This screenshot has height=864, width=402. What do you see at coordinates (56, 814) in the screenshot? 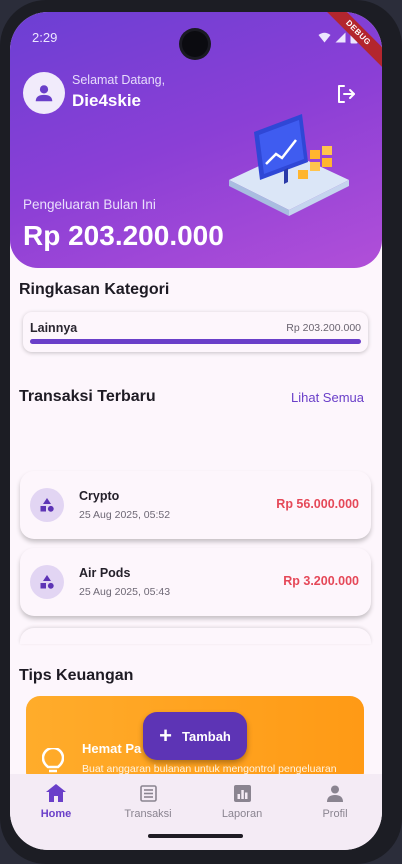
I see `nav-label-home: Home` at bounding box center [56, 814].